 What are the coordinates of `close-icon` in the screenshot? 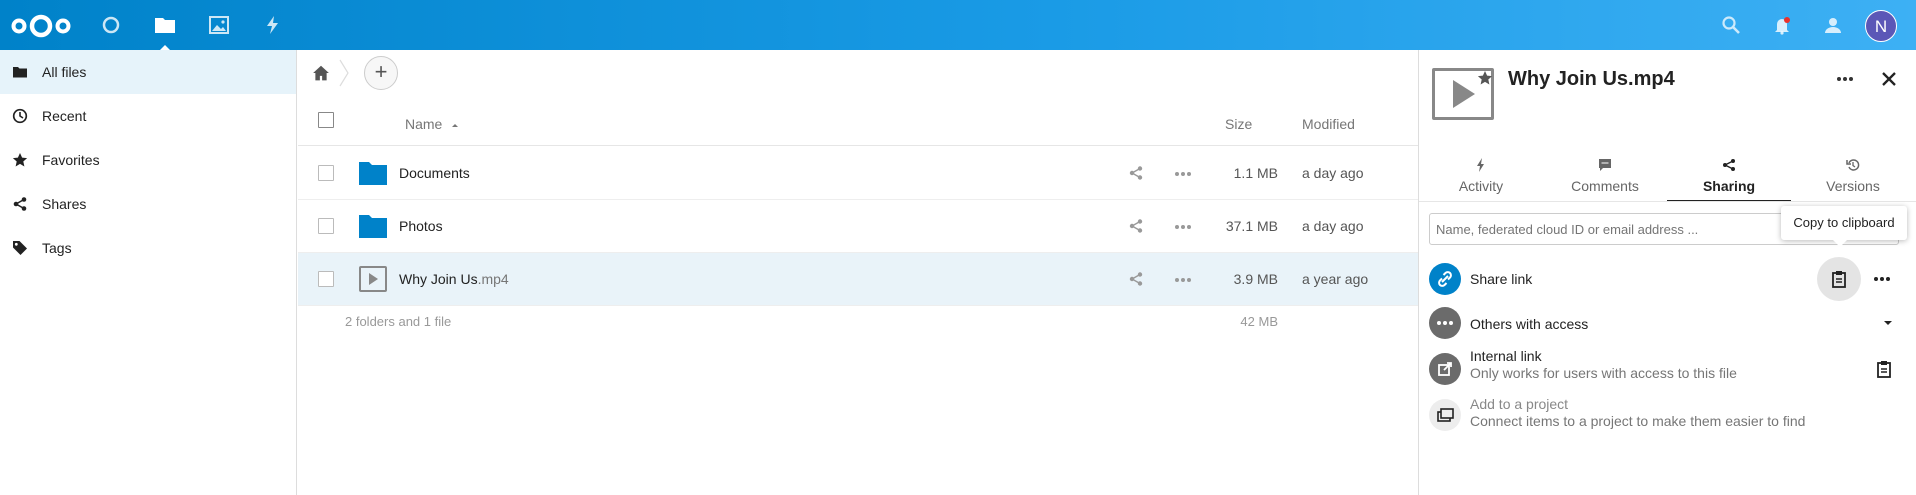 It's located at (1889, 79).